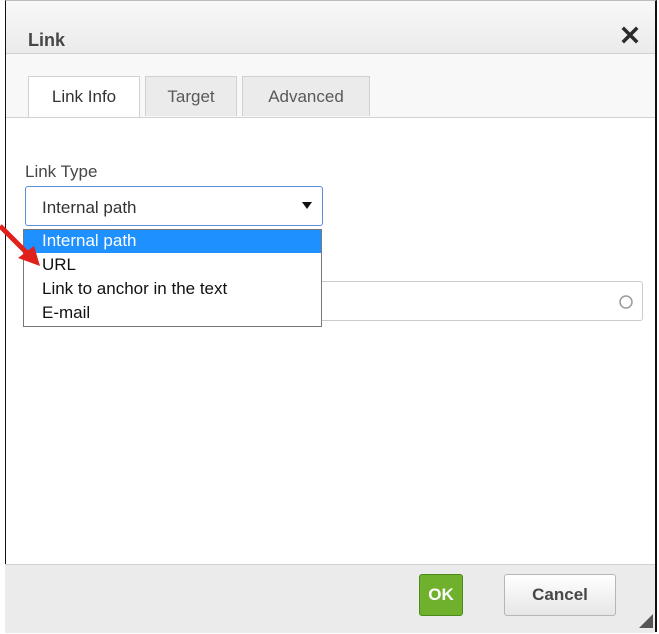  I want to click on dialog-titlebar: Link, so click(330, 27).